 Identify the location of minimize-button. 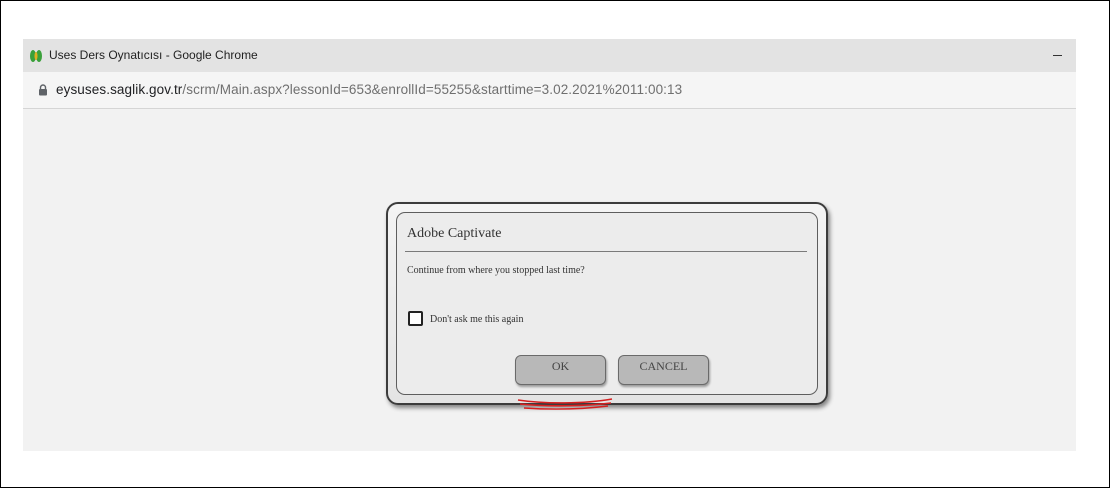
(1057, 55).